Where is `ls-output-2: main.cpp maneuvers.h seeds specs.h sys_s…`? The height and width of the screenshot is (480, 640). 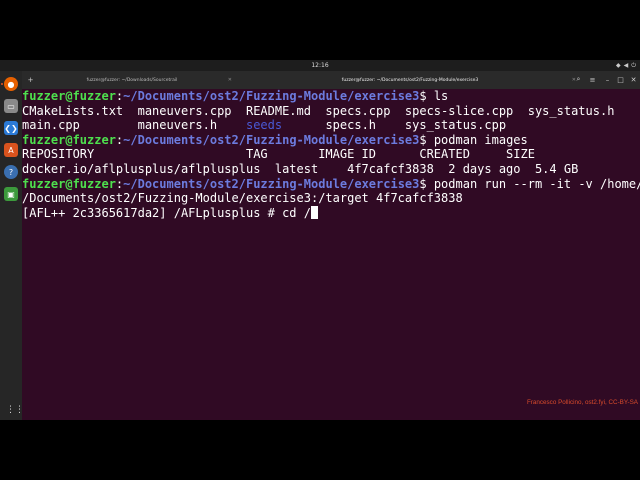 ls-output-2: main.cpp maneuvers.h seeds specs.h sys_s… is located at coordinates (264, 125).